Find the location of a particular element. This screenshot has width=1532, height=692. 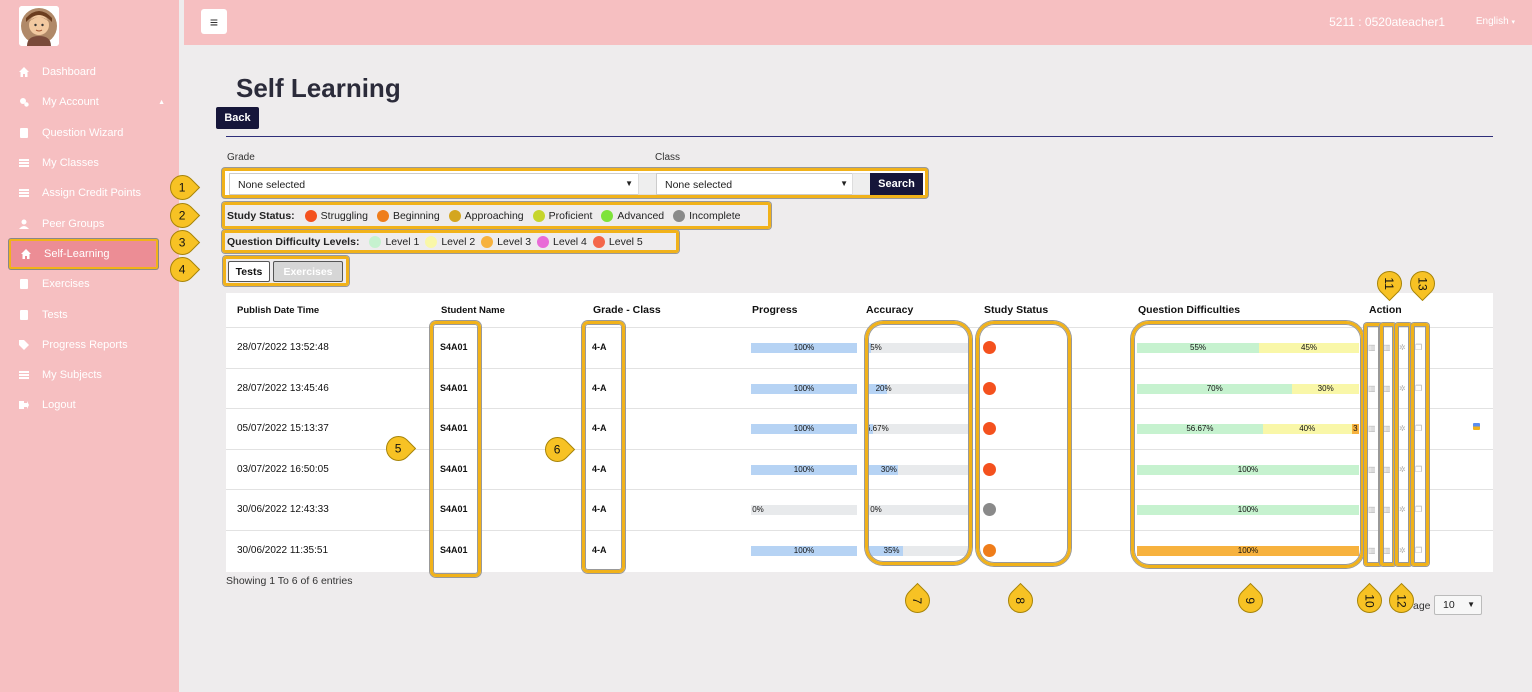

sidebar-item-label: Assign Credit Points is located at coordinates (92, 193).